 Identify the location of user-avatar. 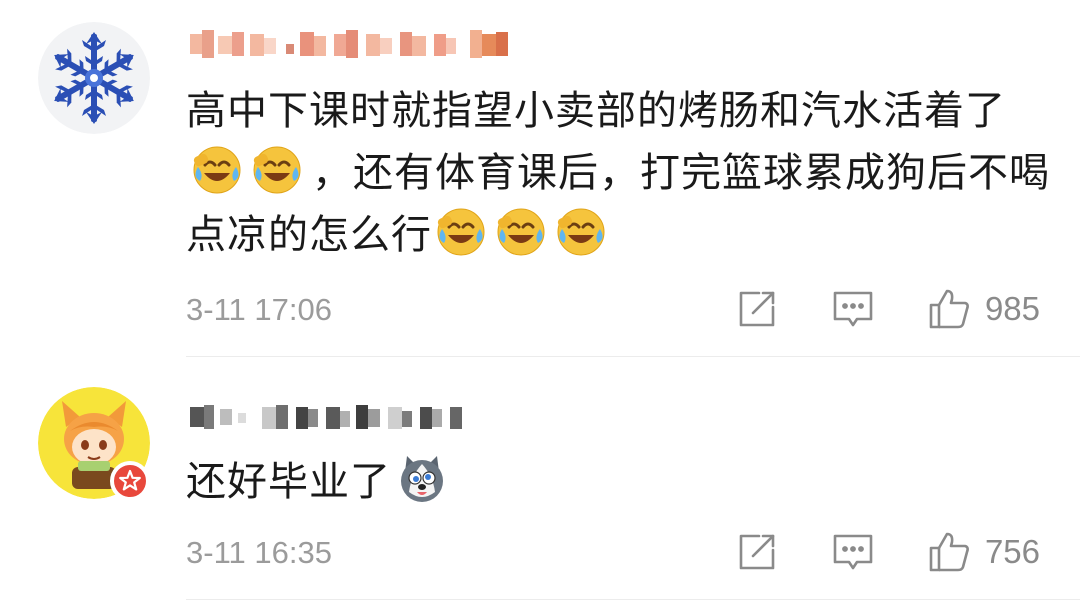
(94, 78).